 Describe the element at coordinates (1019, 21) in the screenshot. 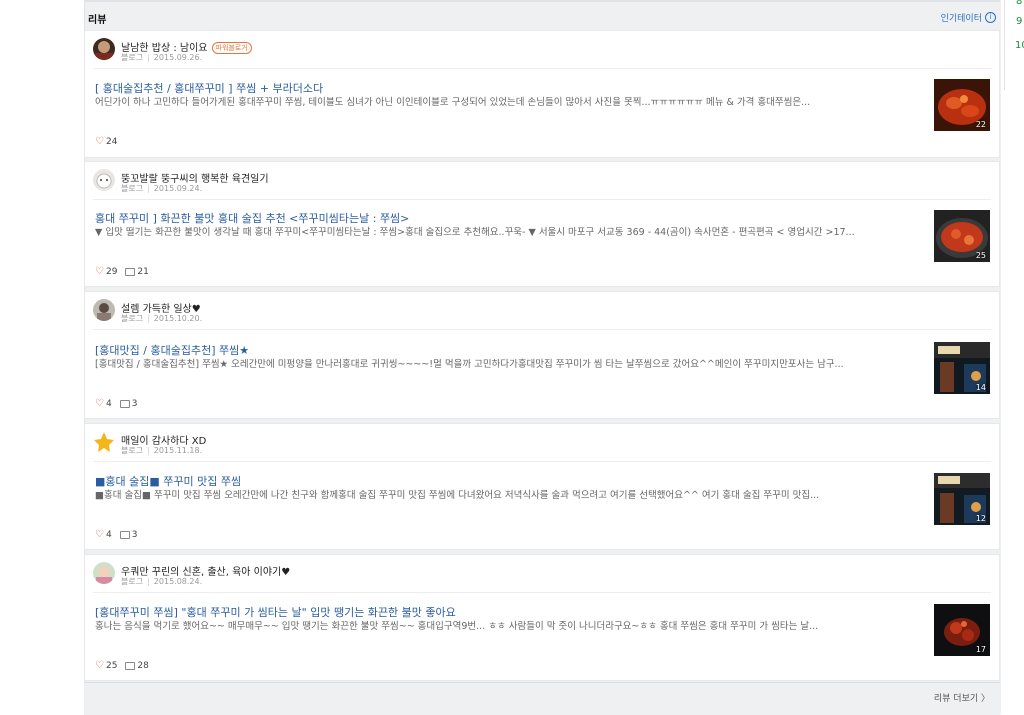

I see `ranking-number: 9` at that location.